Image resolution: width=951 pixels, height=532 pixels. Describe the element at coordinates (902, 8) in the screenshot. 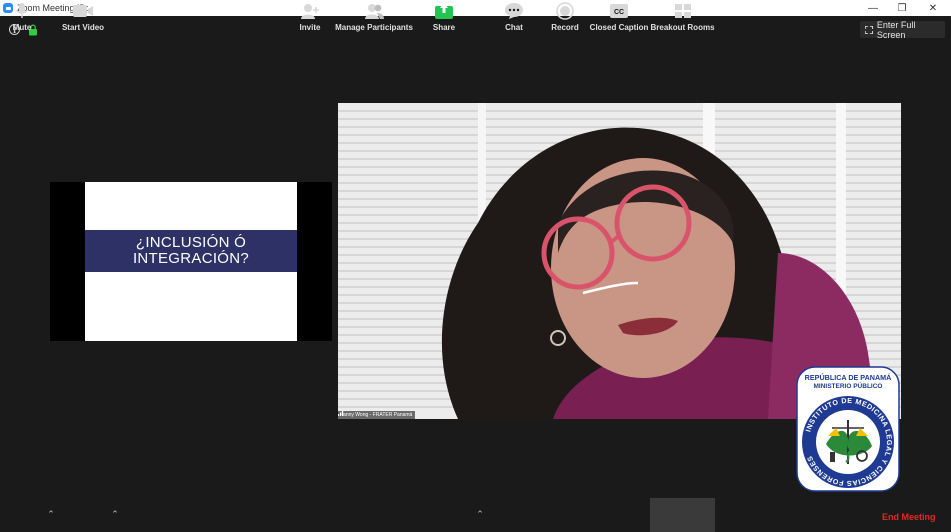

I see `restore-button: ❐` at that location.